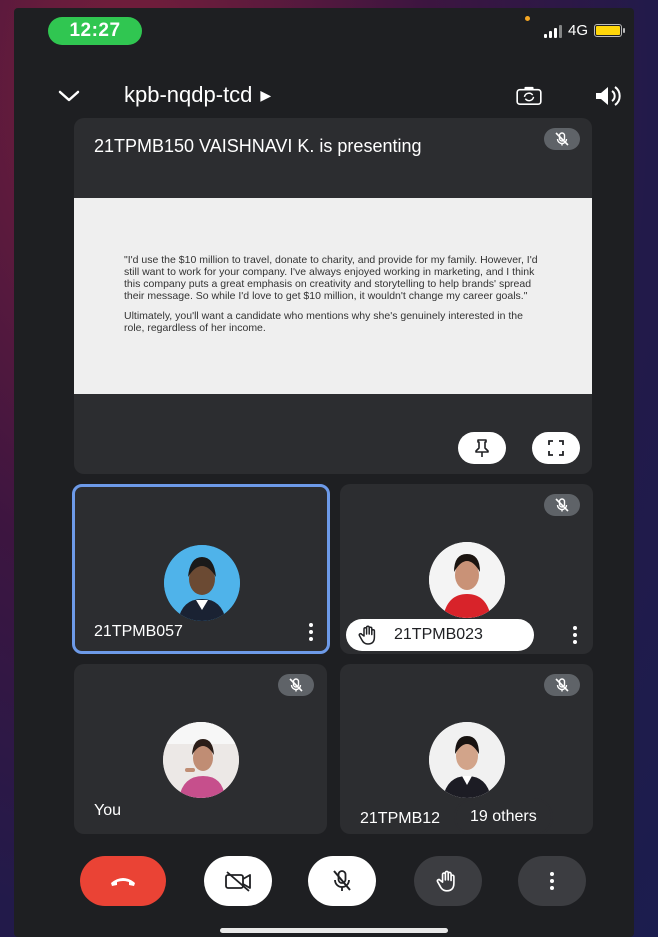 This screenshot has height=937, width=658. I want to click on chevron-down-icon, so click(69, 96).